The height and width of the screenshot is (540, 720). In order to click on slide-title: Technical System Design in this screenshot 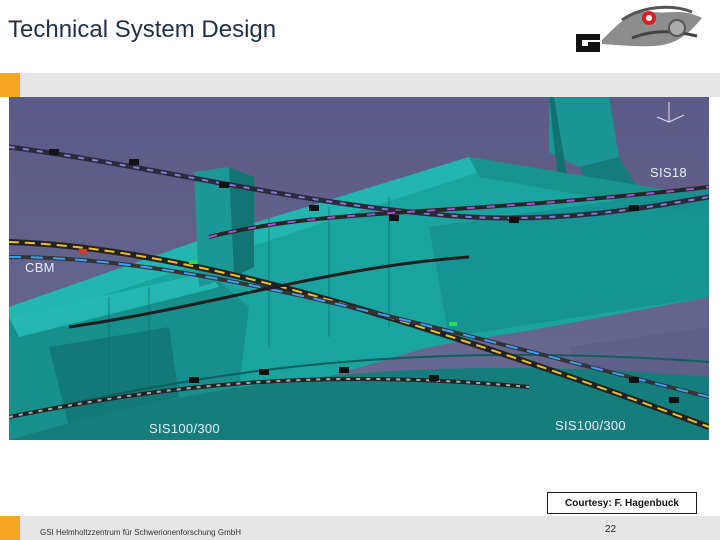, I will do `click(142, 29)`.